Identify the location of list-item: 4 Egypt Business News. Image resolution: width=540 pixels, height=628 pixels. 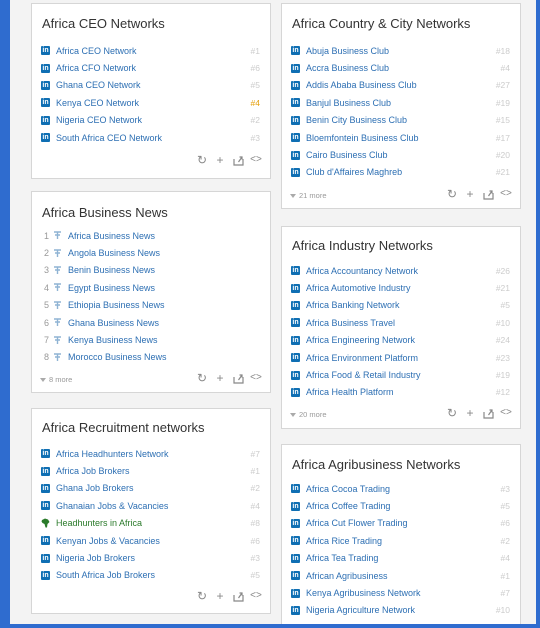
(150, 287).